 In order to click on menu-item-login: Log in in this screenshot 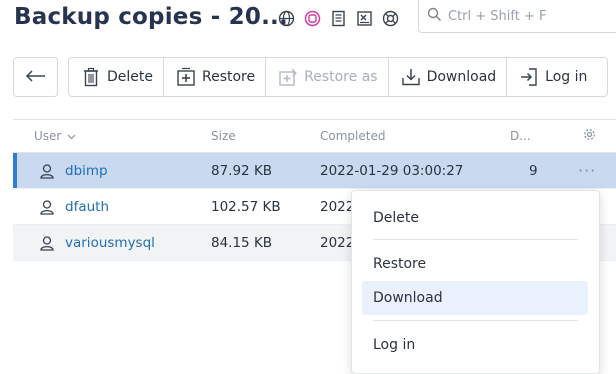, I will do `click(475, 345)`.